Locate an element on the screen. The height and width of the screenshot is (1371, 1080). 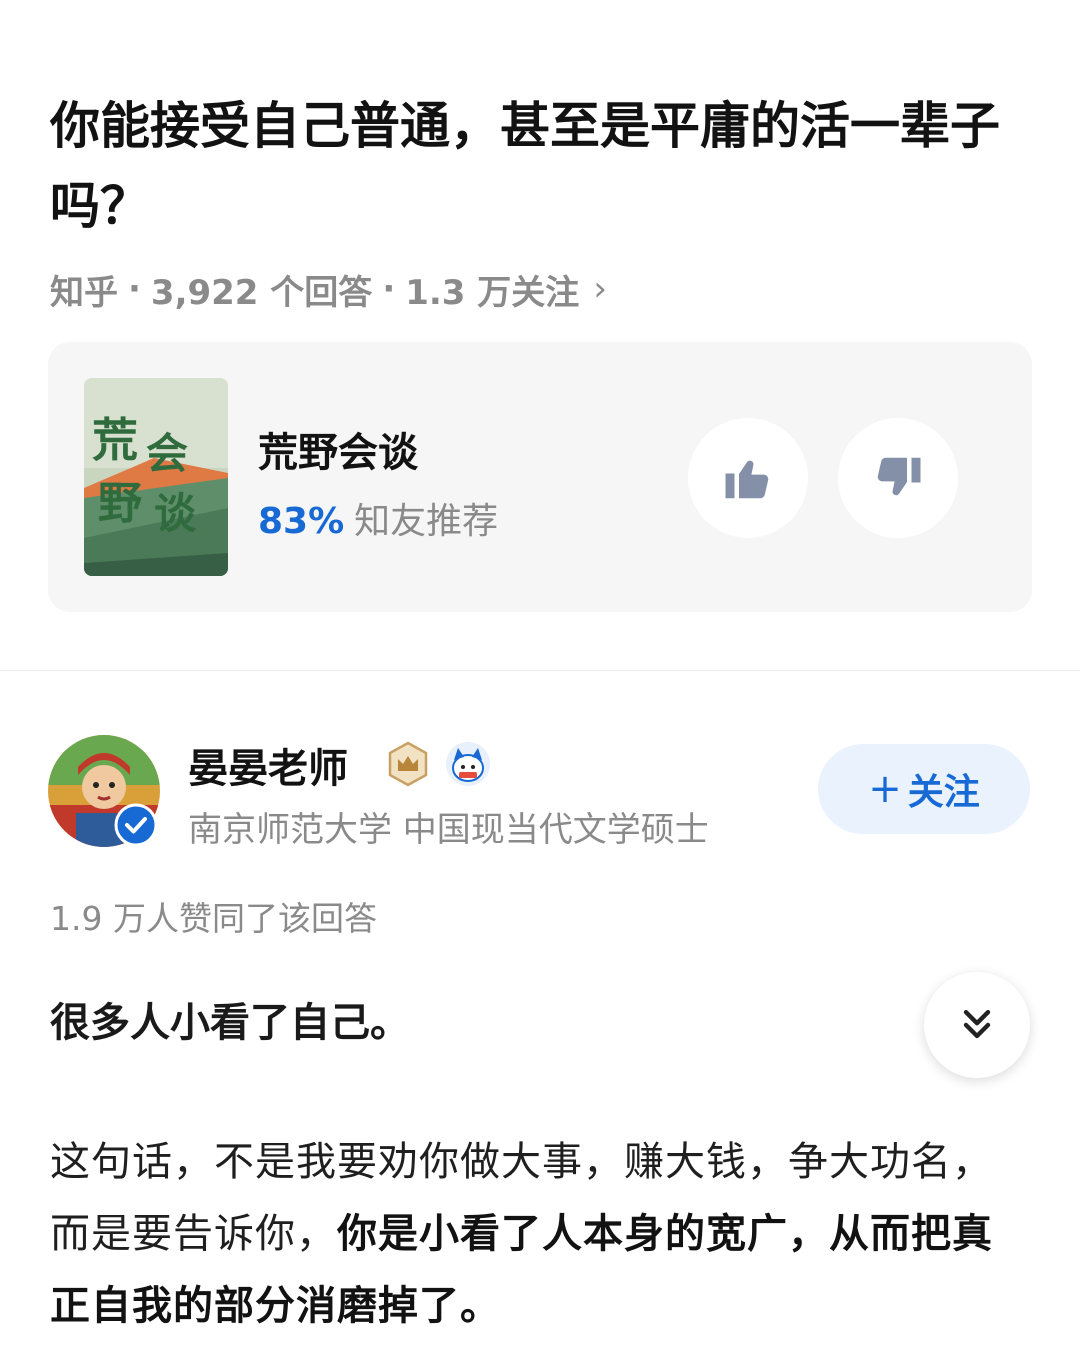
recommend-percent: 83% is located at coordinates (301, 521).